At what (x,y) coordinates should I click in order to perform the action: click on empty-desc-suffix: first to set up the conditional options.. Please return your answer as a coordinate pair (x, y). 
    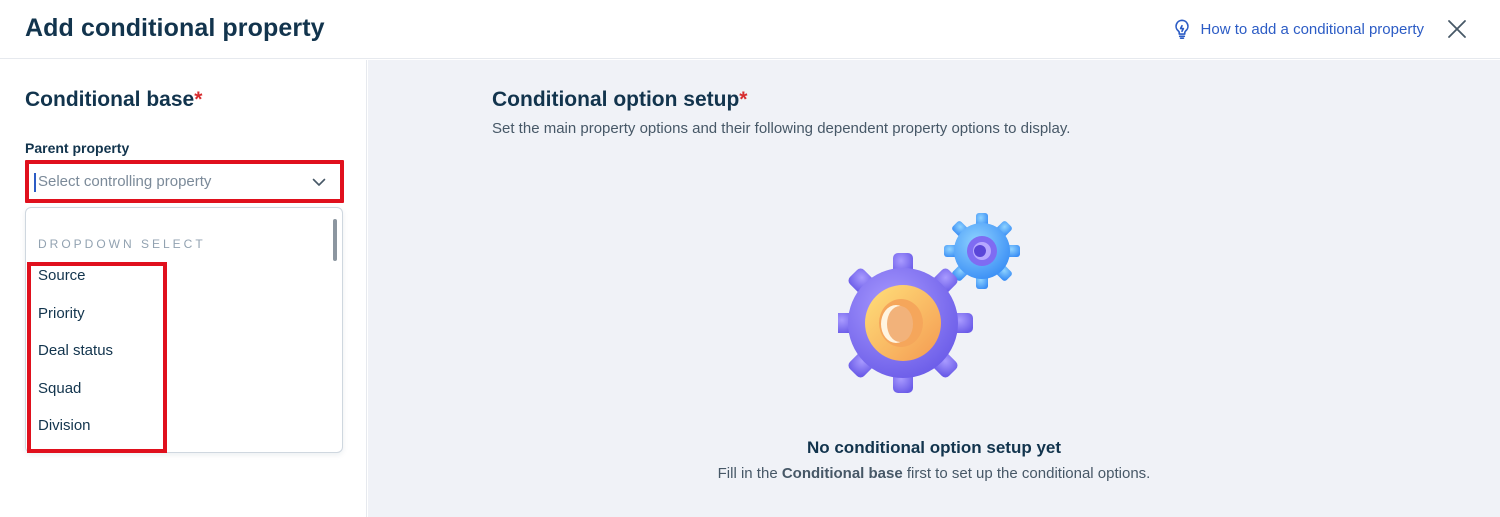
    Looking at the image, I should click on (1026, 473).